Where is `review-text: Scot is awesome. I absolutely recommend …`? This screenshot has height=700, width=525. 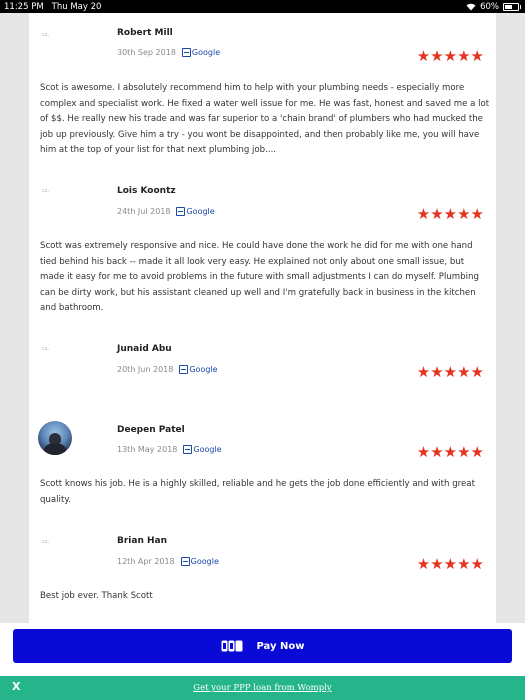 review-text: Scot is awesome. I absolutely recommend … is located at coordinates (265, 119).